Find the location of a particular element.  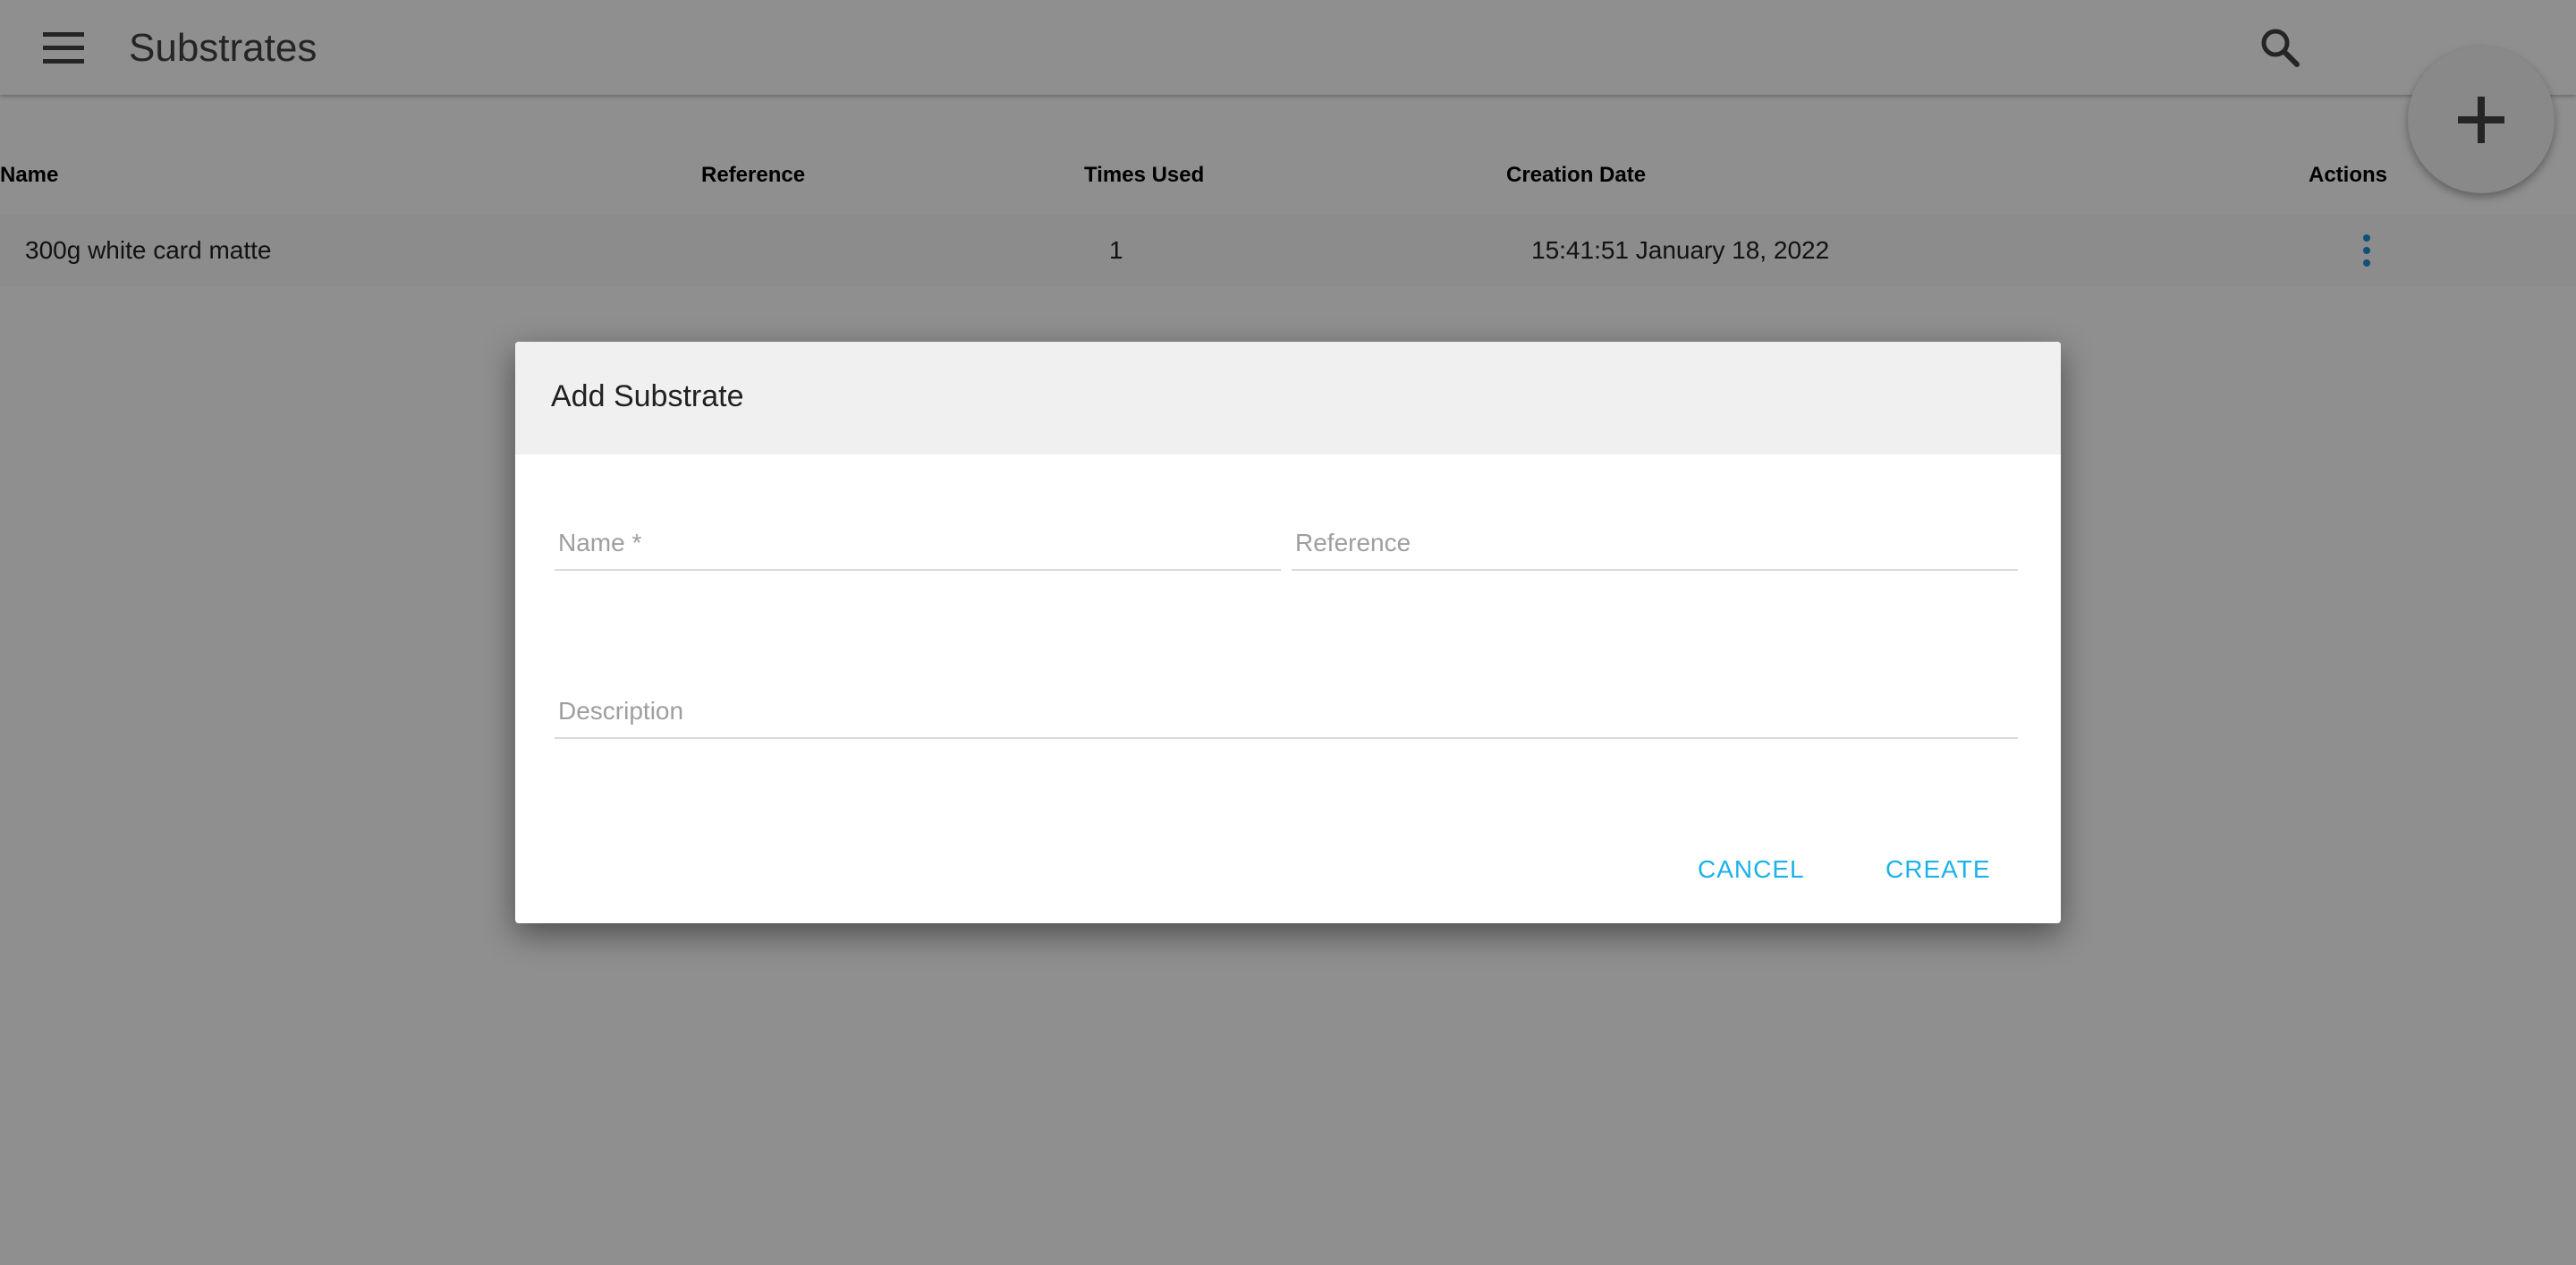

create-button: CREATE is located at coordinates (1938, 869).